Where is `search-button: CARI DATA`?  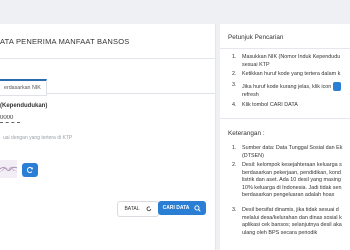
search-button: CARI DATA is located at coordinates (182, 208).